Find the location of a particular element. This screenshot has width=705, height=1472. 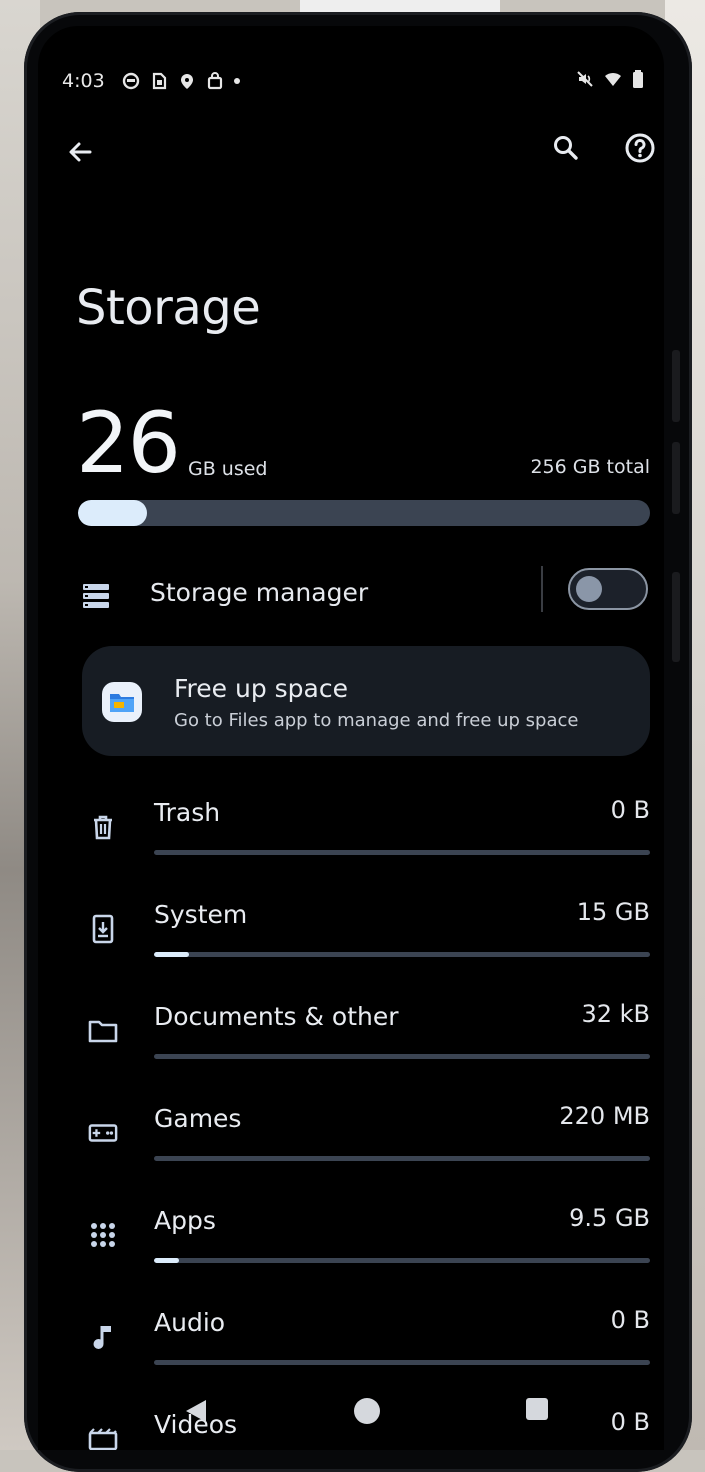

category-size: 220 MB is located at coordinates (604, 1116).